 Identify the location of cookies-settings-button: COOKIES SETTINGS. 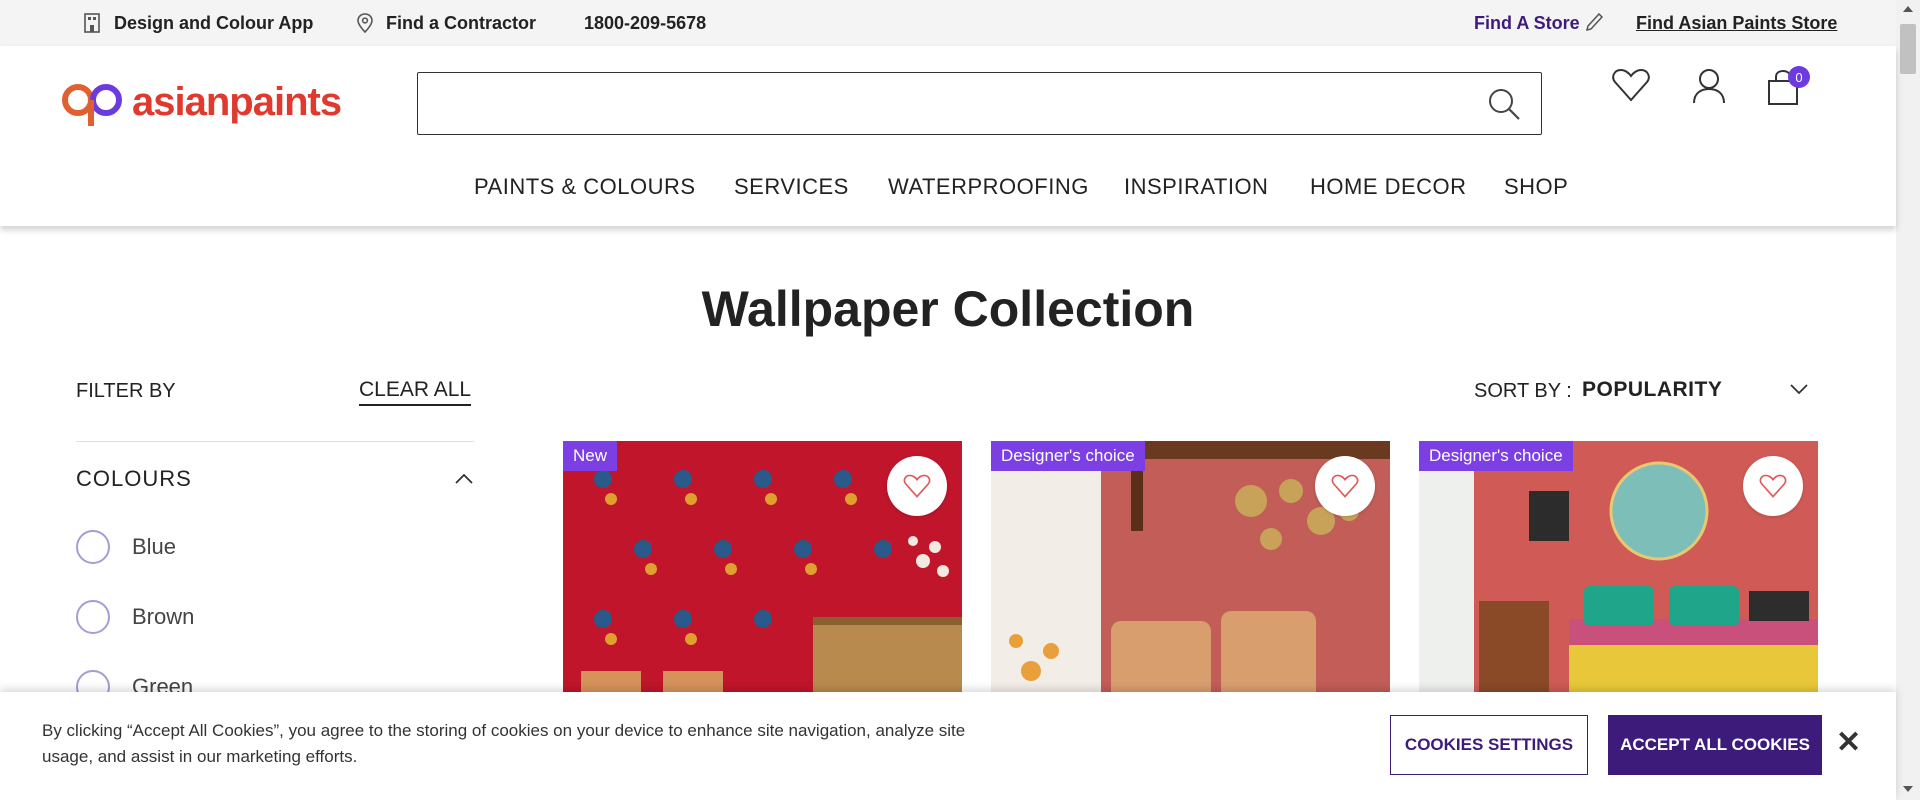
(1489, 745).